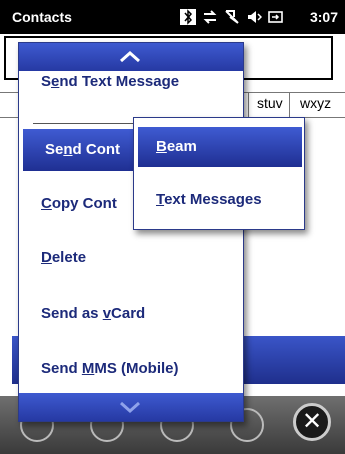 Image resolution: width=345 pixels, height=454 pixels. Describe the element at coordinates (315, 106) in the screenshot. I see `alpha-tab-wxyz: wxyz` at that location.